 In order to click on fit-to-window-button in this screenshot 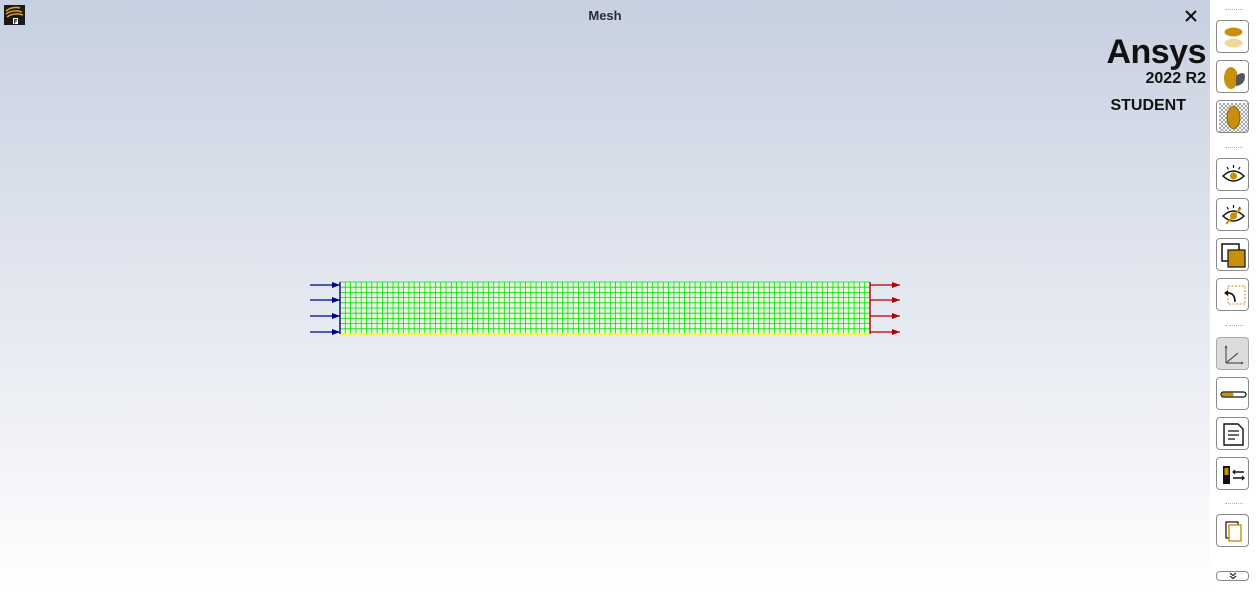, I will do `click(1232, 254)`.